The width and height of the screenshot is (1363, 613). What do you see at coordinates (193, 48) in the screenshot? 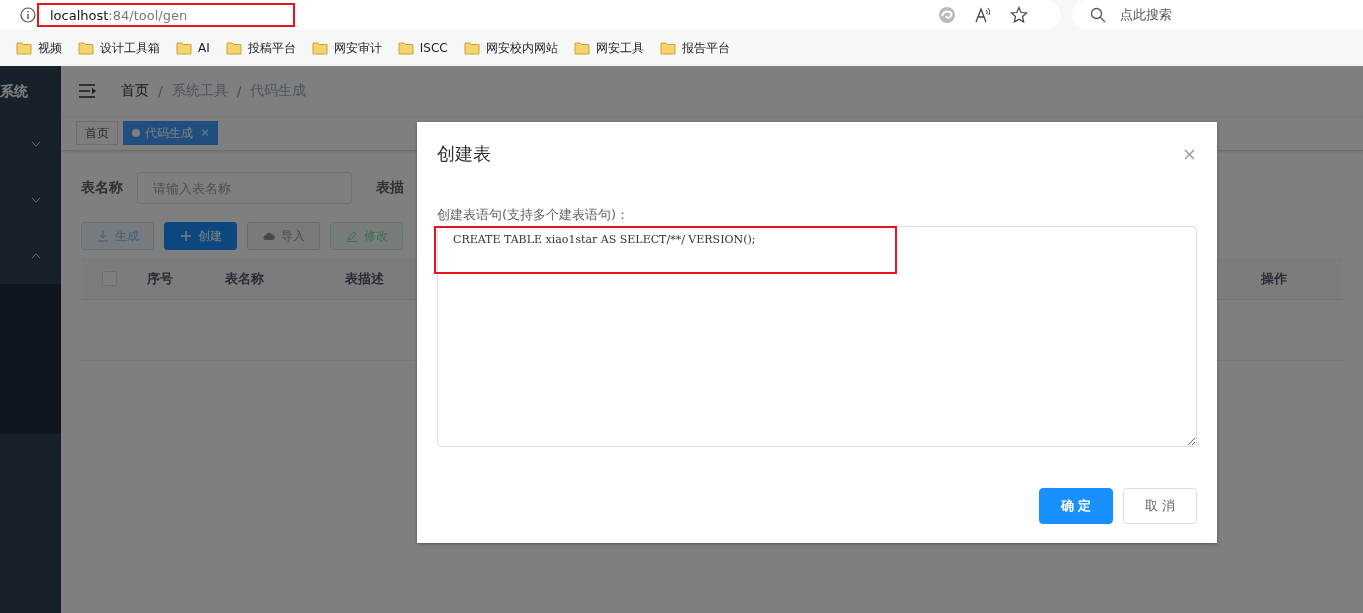
I see `bookmark: AI` at bounding box center [193, 48].